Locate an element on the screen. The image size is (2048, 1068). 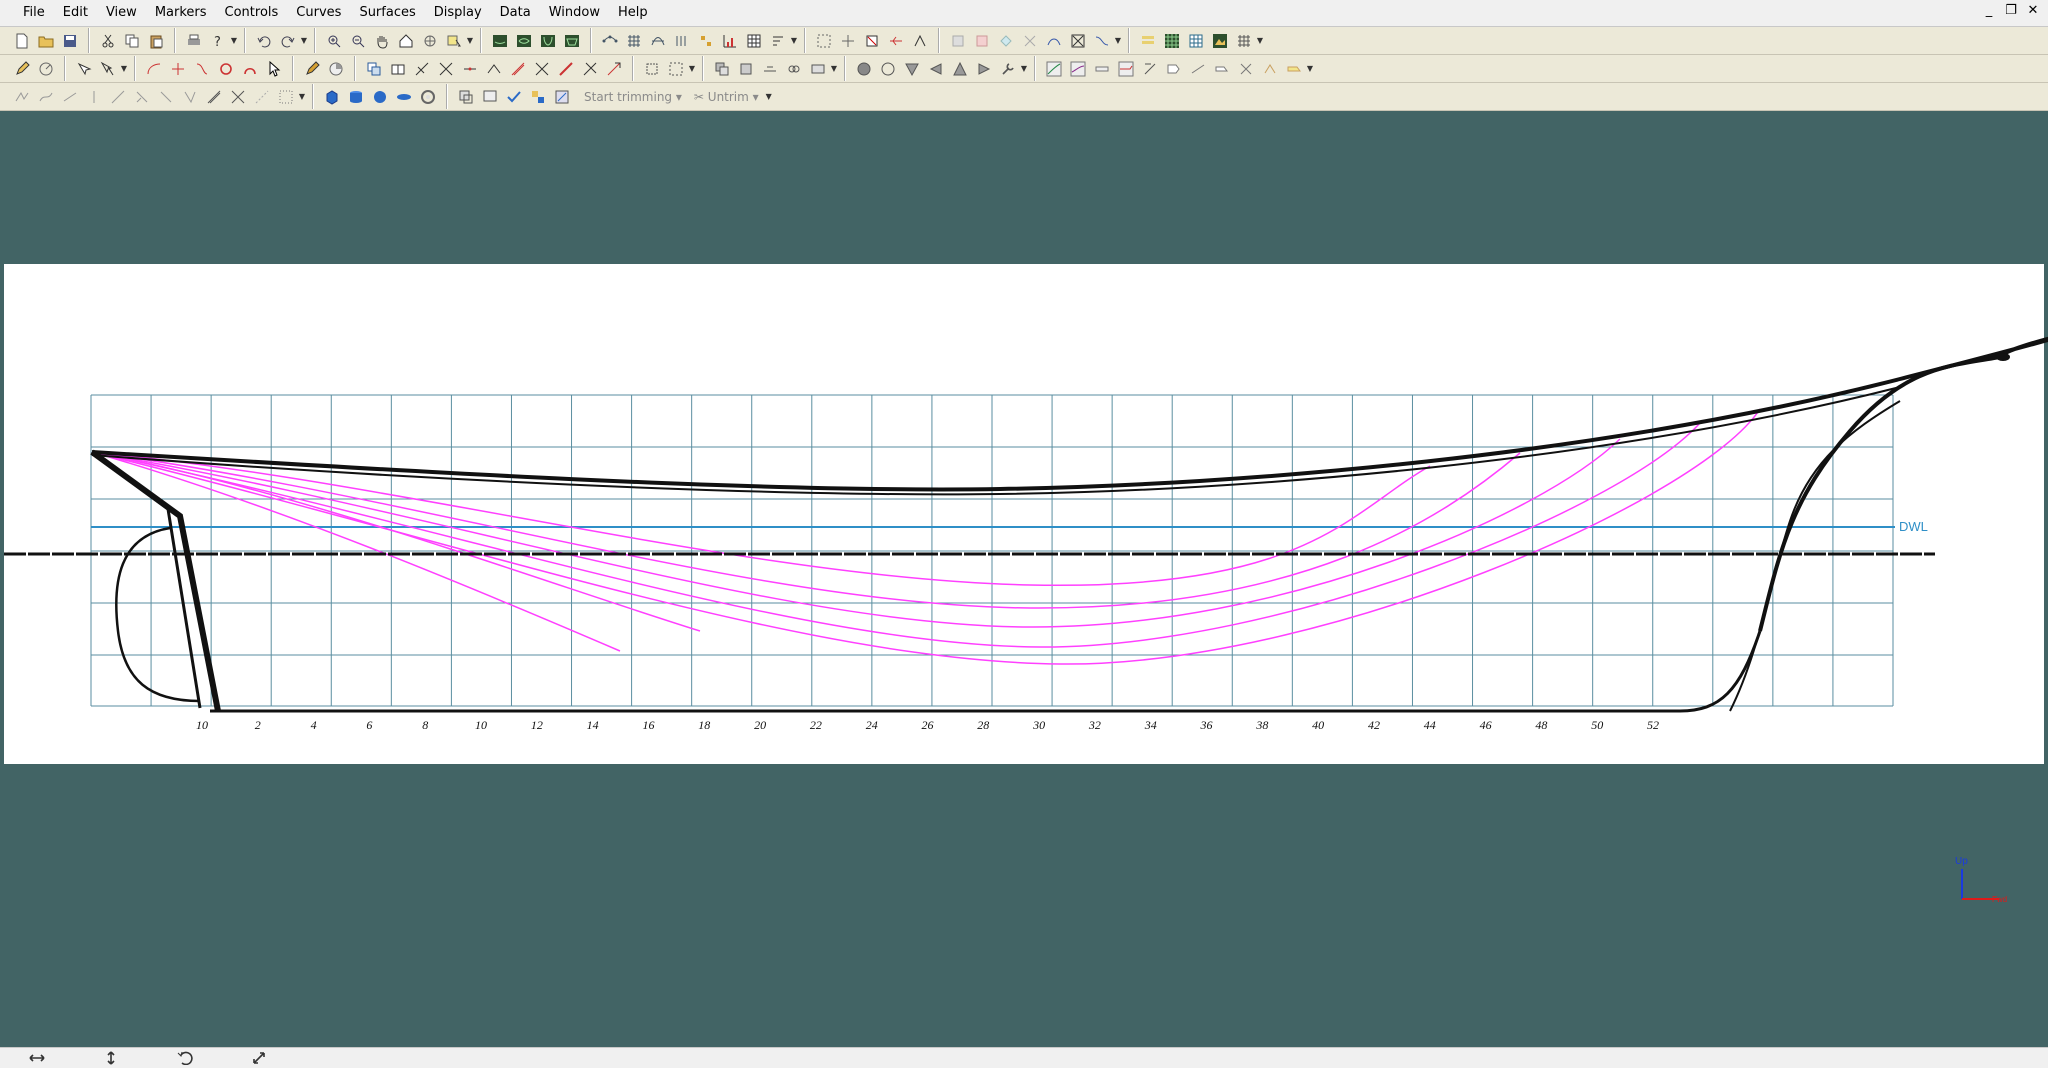
select-multiple-icon is located at coordinates (108, 69).